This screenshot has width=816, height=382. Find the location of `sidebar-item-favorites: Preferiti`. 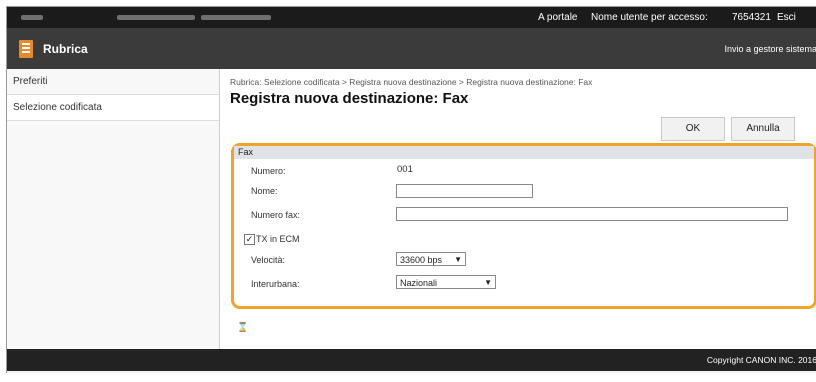

sidebar-item-favorites: Preferiti is located at coordinates (113, 82).